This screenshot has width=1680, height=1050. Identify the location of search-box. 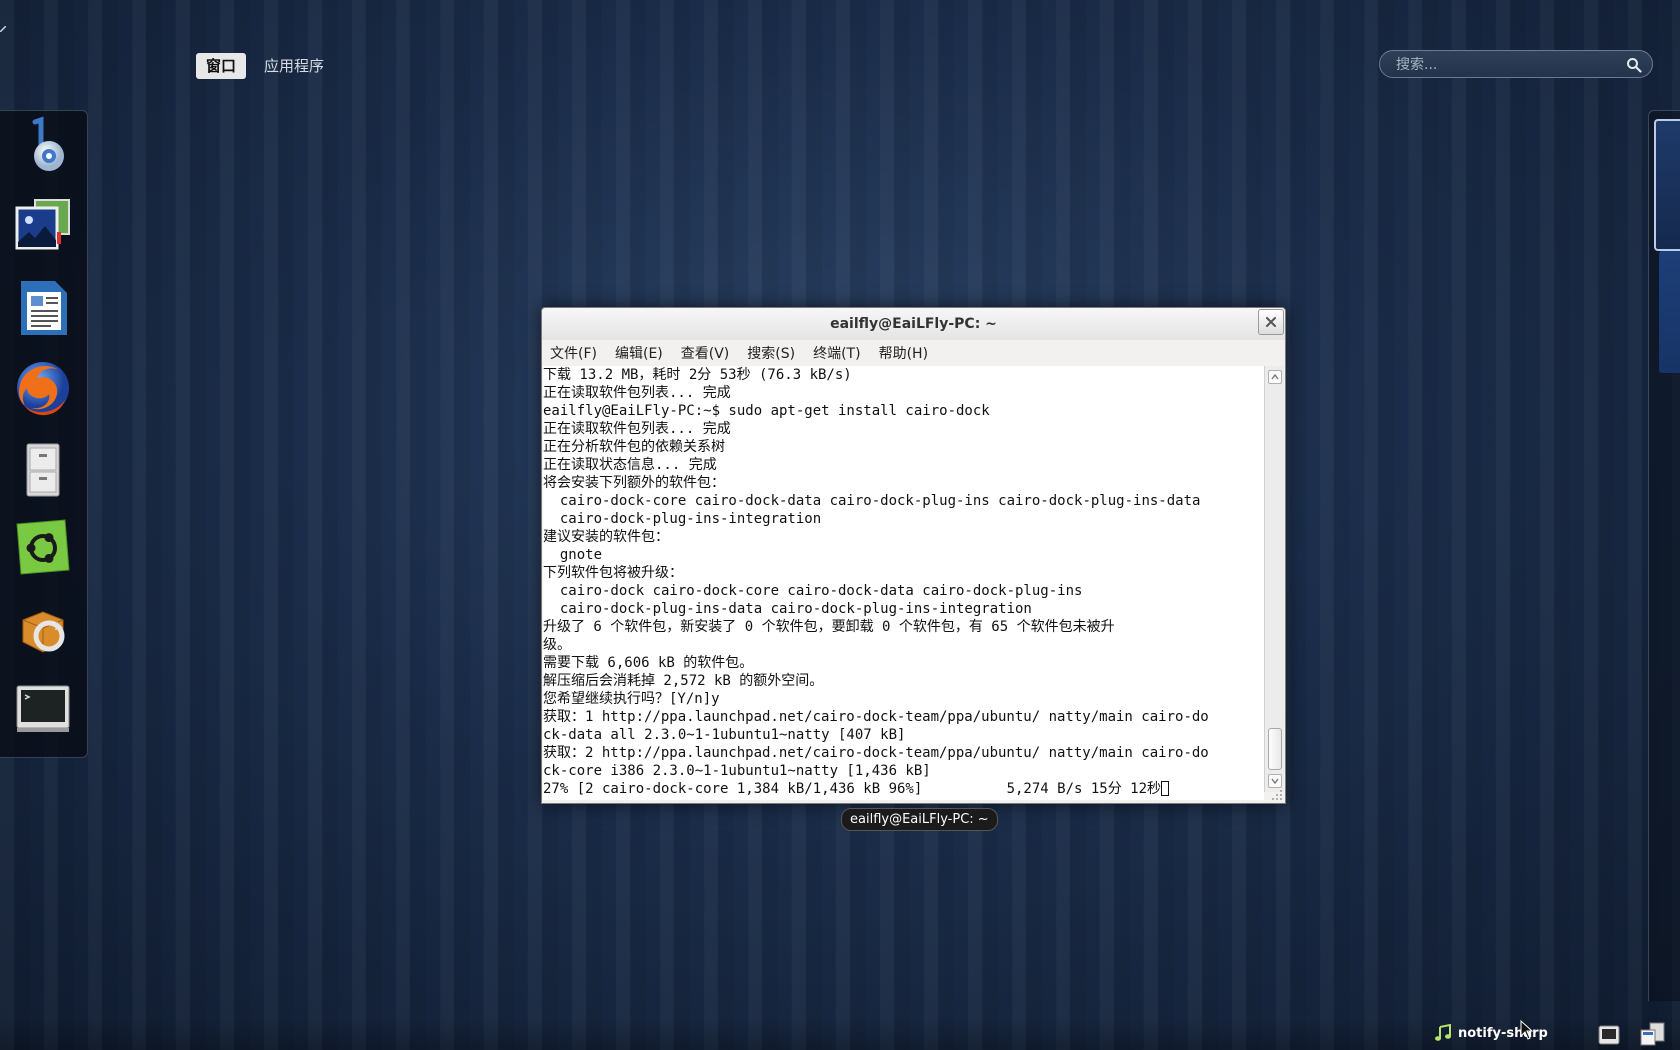
(1516, 64).